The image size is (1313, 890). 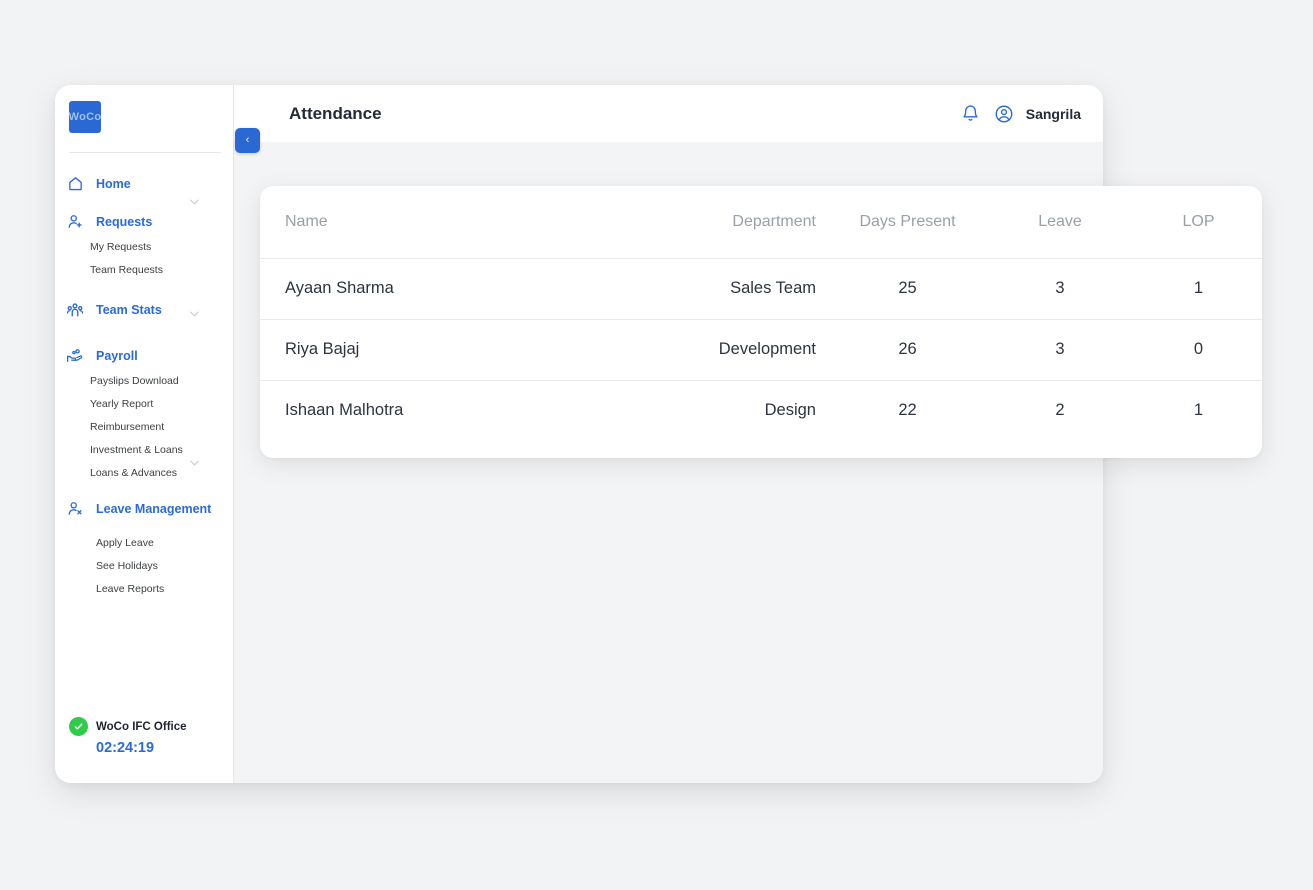 What do you see at coordinates (970, 113) in the screenshot?
I see `bell-icon` at bounding box center [970, 113].